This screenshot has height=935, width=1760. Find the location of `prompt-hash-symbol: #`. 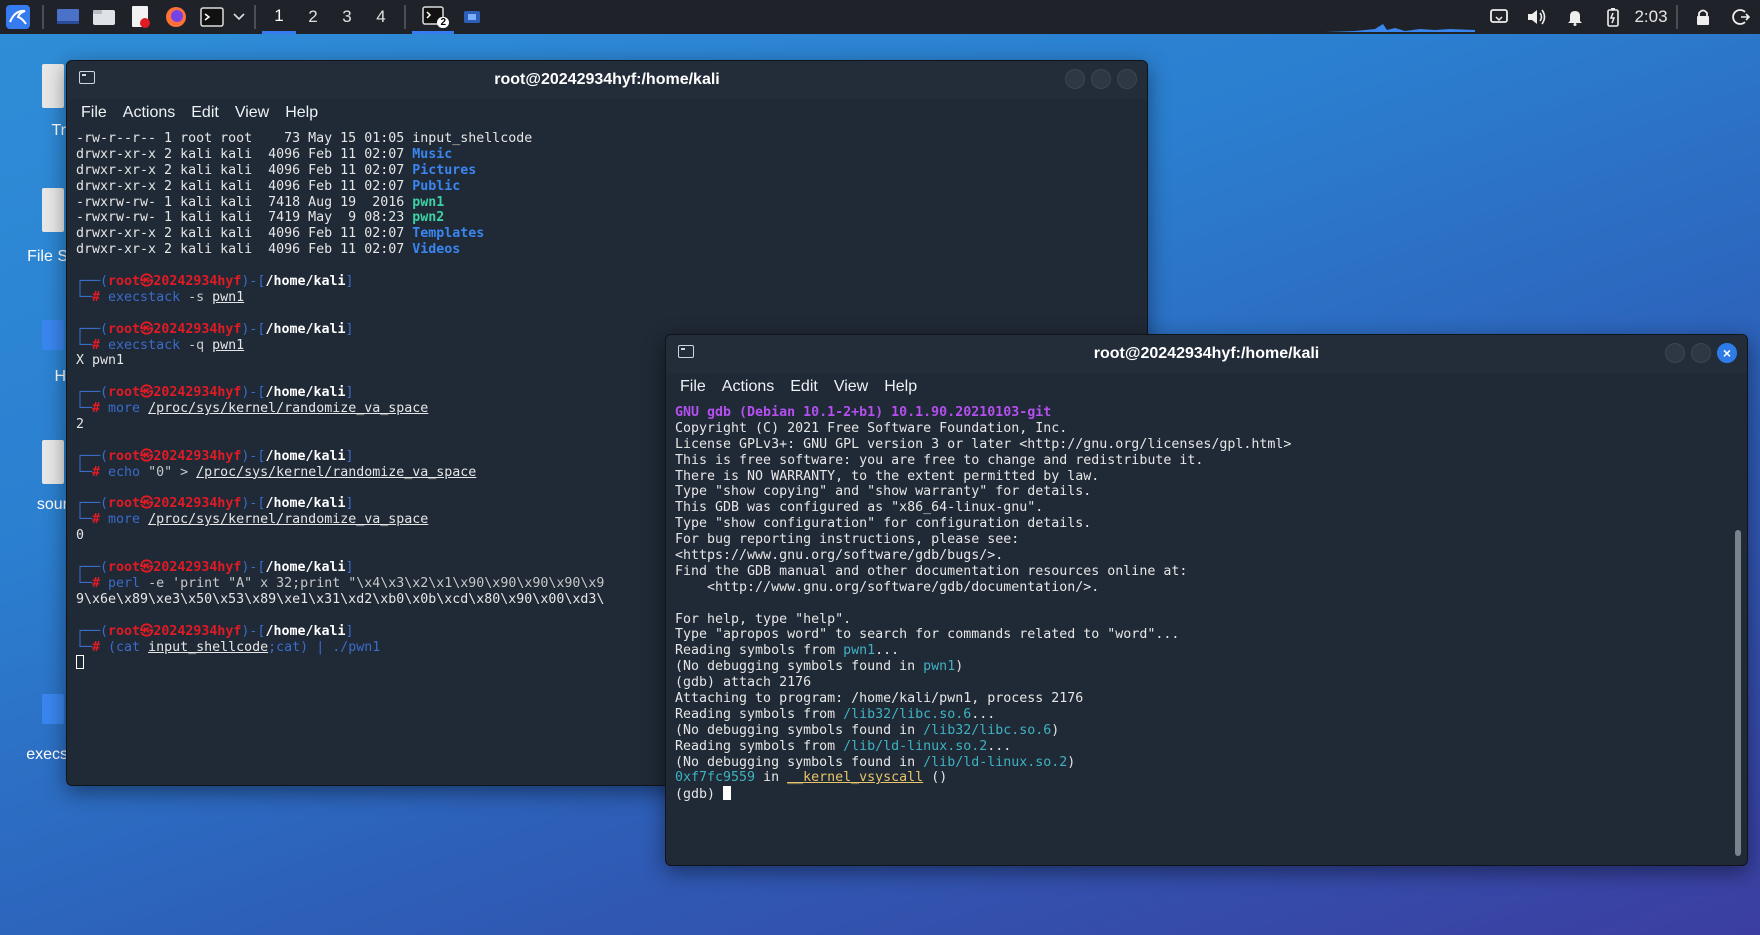

prompt-hash-symbol: # is located at coordinates (100, 297).